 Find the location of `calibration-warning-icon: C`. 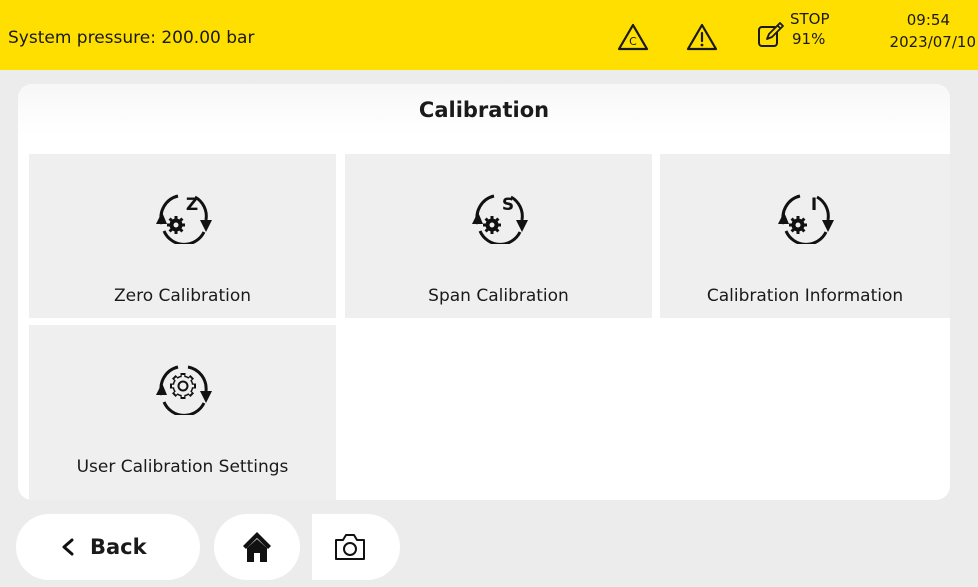

calibration-warning-icon: C is located at coordinates (633, 37).